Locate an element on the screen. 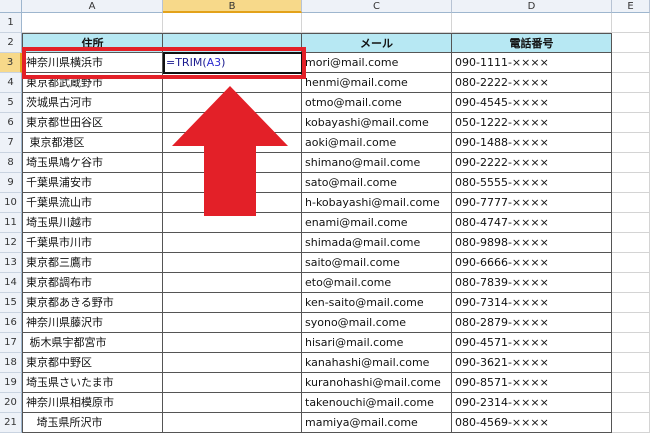  address-cell: 東京都港区 is located at coordinates (92, 143).